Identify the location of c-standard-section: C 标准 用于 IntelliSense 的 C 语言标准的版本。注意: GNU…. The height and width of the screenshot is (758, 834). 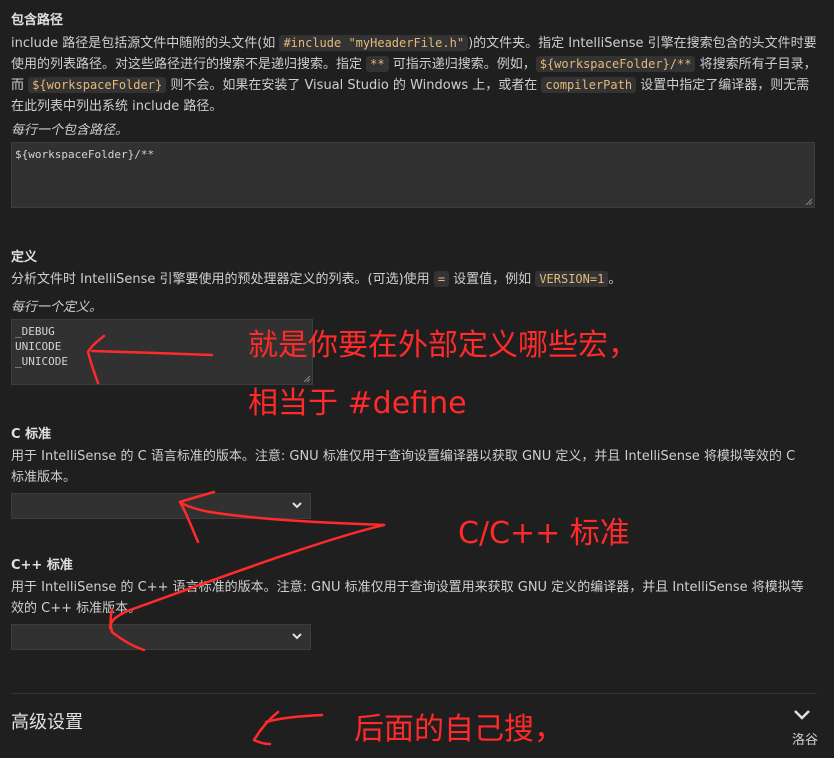
(414, 457).